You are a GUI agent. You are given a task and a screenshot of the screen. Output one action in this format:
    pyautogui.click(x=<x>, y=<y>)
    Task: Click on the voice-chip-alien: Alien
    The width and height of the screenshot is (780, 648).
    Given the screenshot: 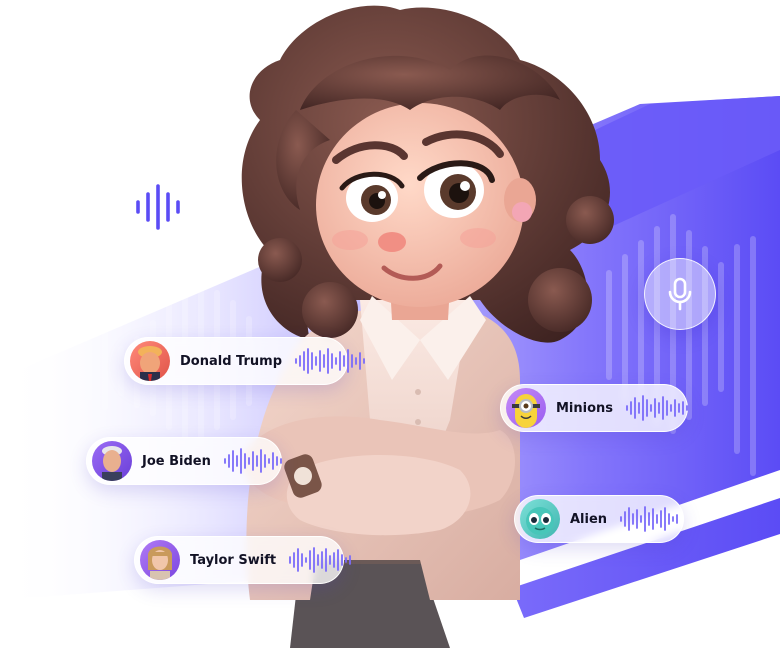 What is the action you would take?
    pyautogui.click(x=599, y=519)
    